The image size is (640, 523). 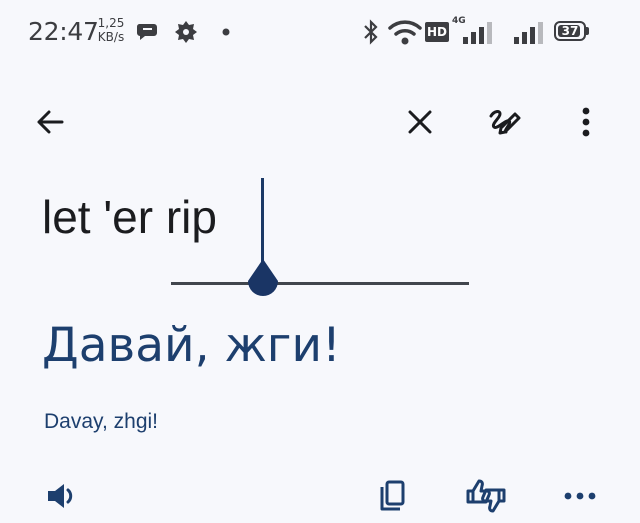 What do you see at coordinates (320, 31) in the screenshot?
I see `status-bar: 22:47 1,25 KB/s HD 4G 37` at bounding box center [320, 31].